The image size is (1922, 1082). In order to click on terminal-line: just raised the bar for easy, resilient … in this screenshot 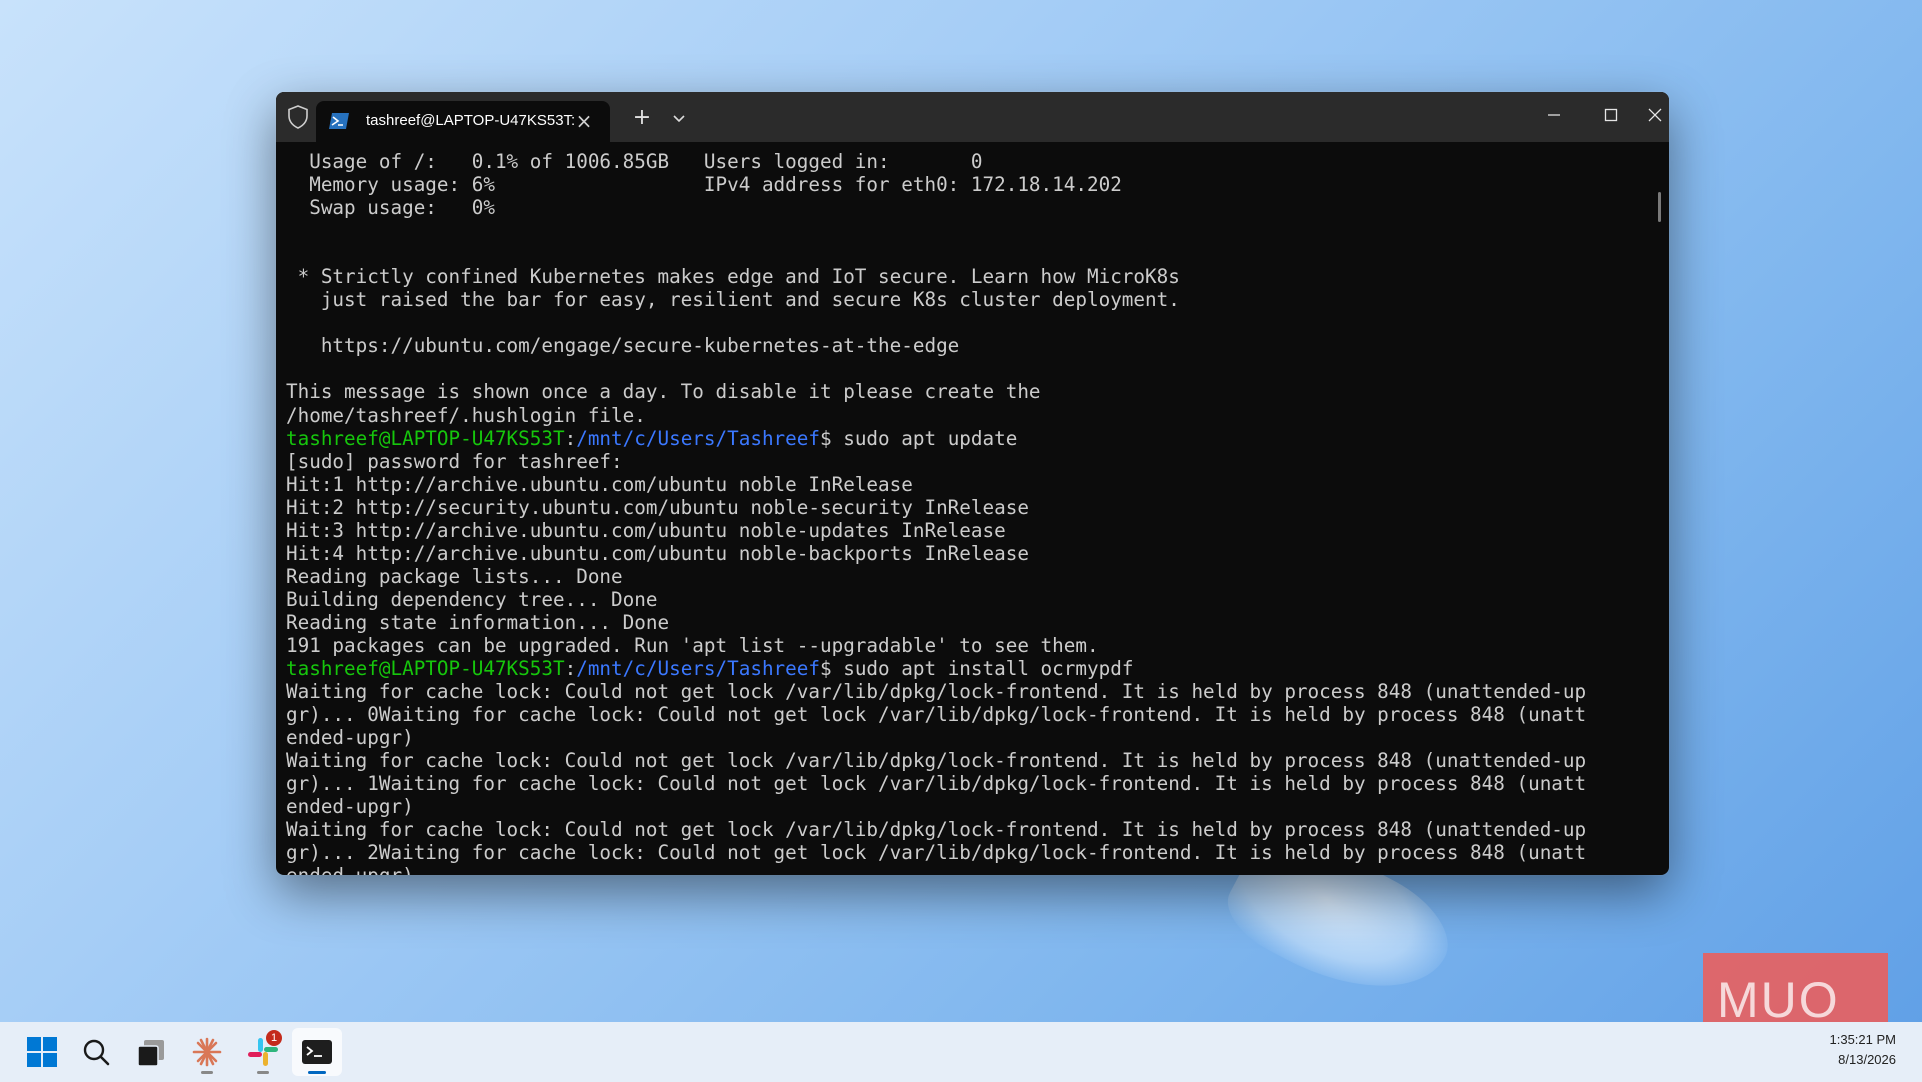, I will do `click(966, 299)`.